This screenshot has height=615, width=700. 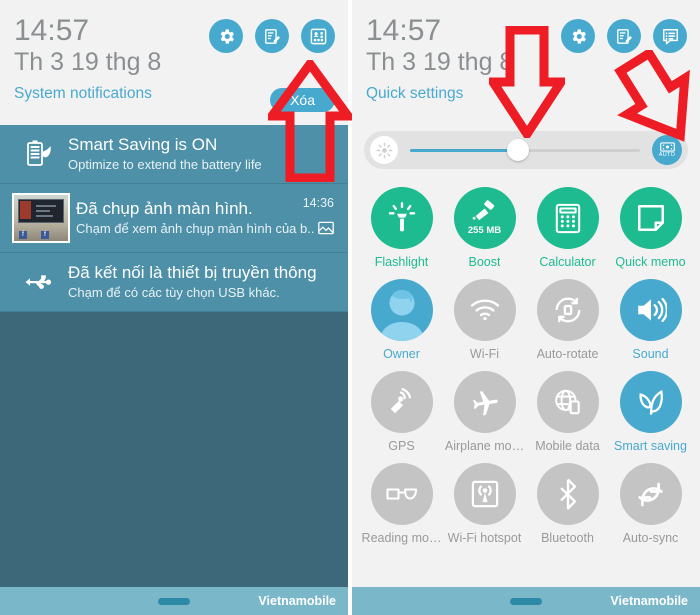 What do you see at coordinates (650, 402) in the screenshot?
I see `leaf-icon` at bounding box center [650, 402].